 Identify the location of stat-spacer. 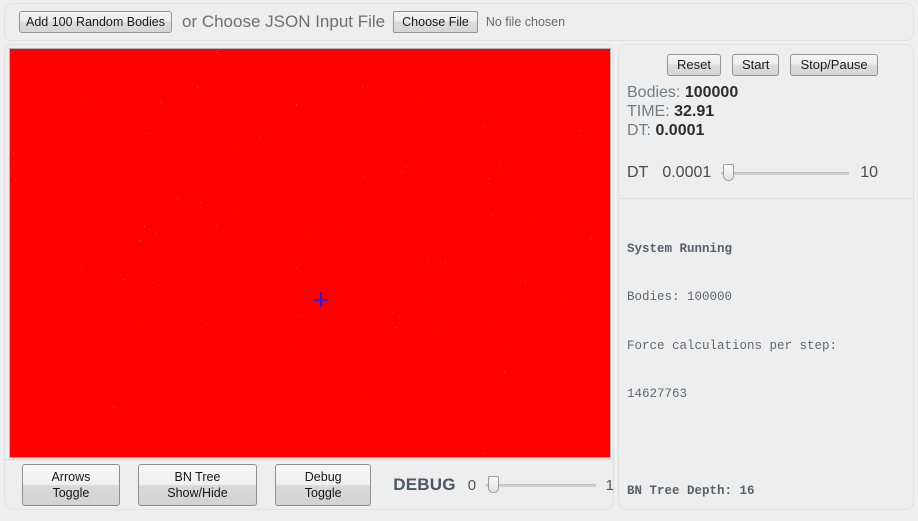
(769, 442).